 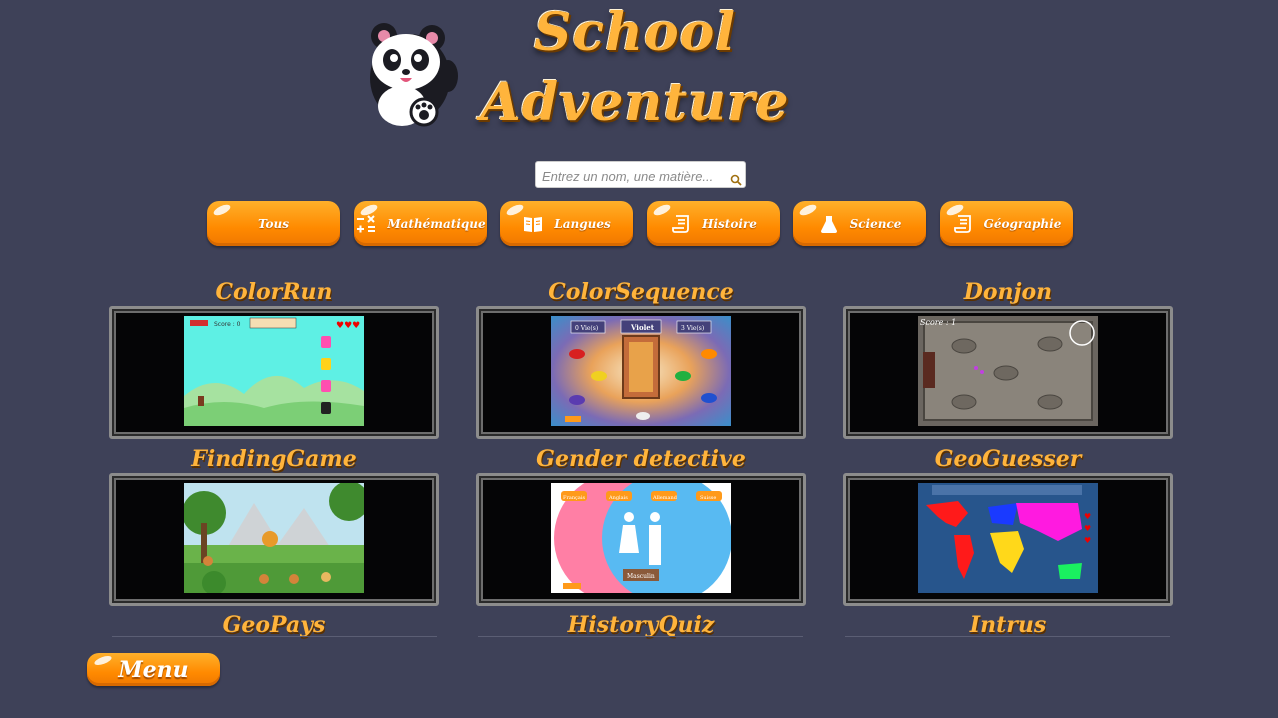 I want to click on score-text: Score : 0, so click(x=227, y=324).